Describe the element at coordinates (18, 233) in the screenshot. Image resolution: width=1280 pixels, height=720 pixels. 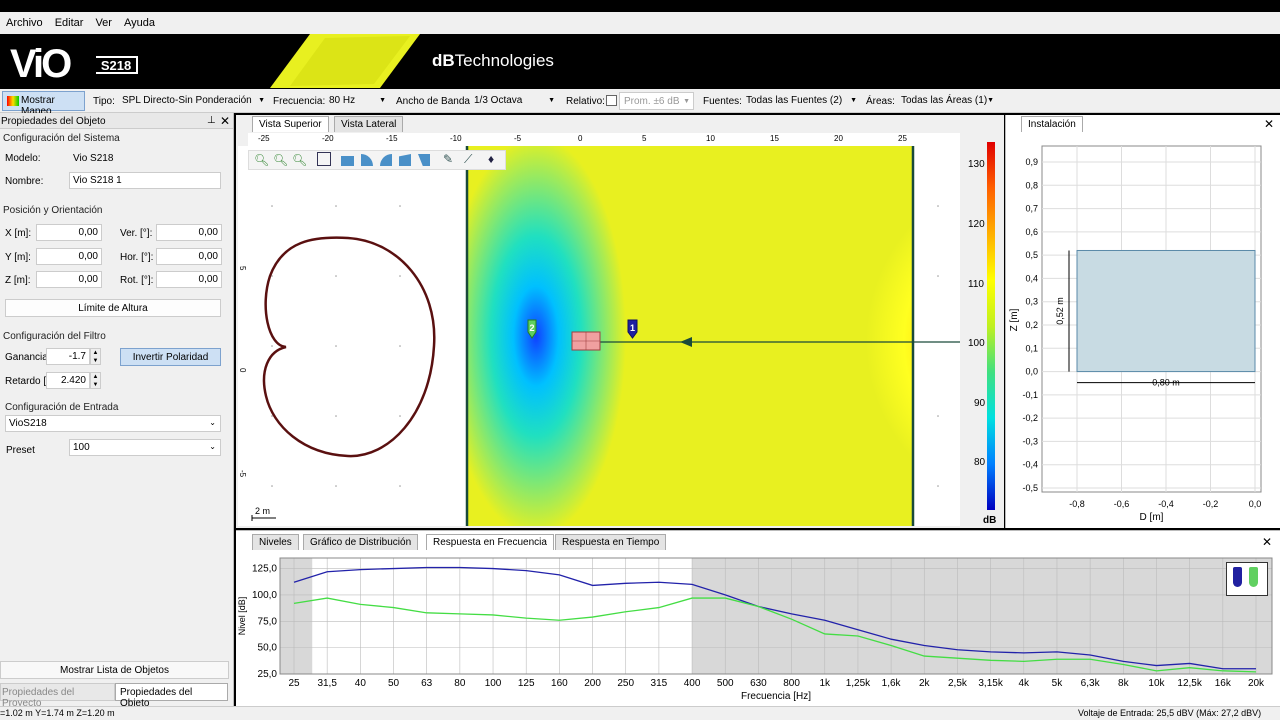
I see `x-label: X [m]:` at that location.